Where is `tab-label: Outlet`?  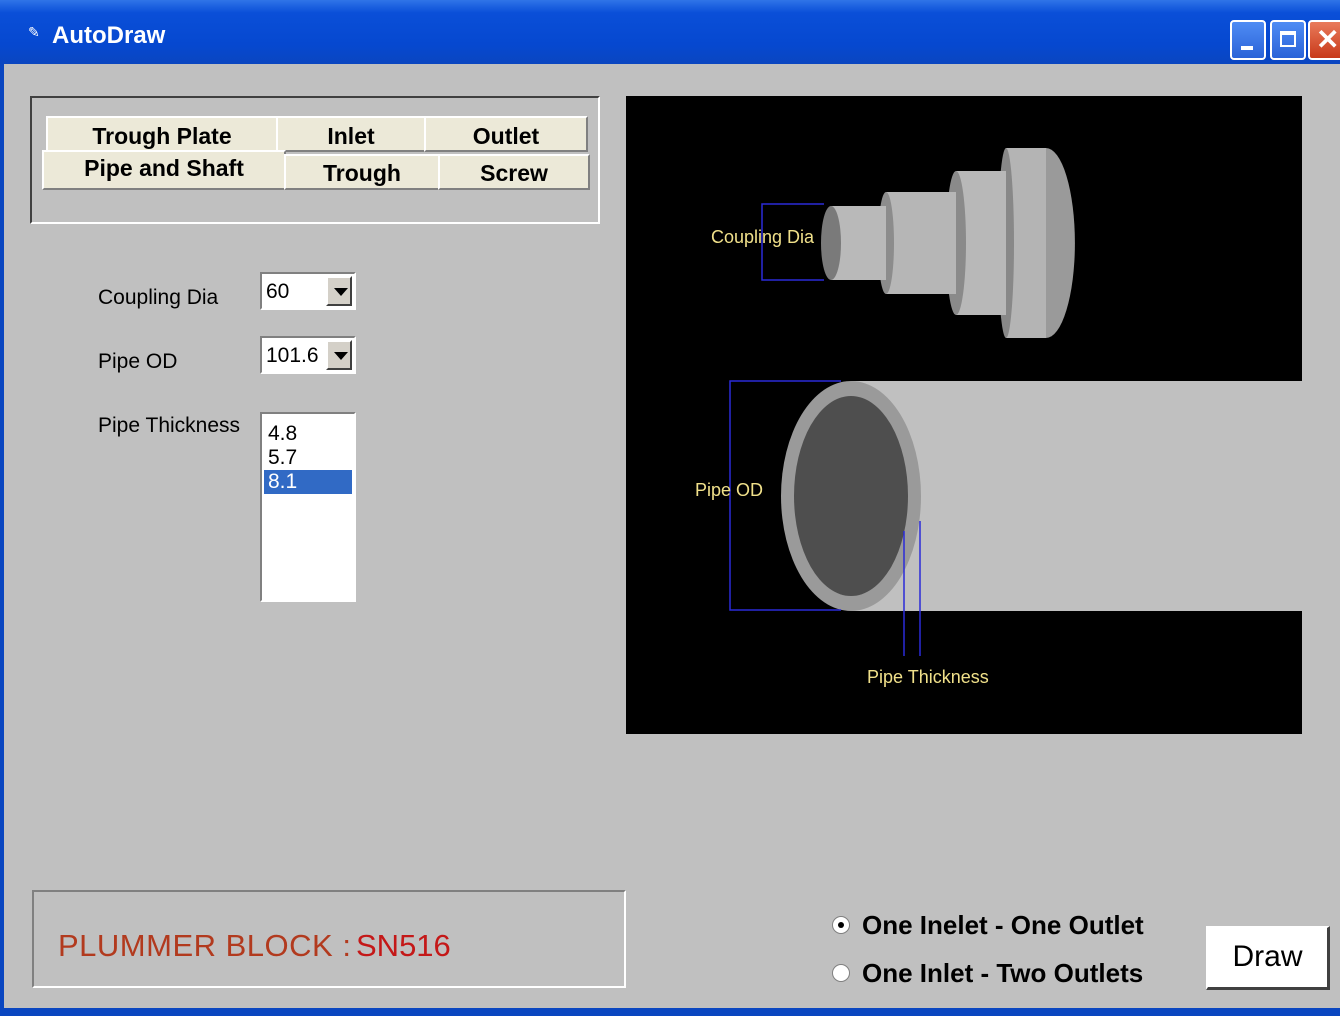
tab-label: Outlet is located at coordinates (506, 136).